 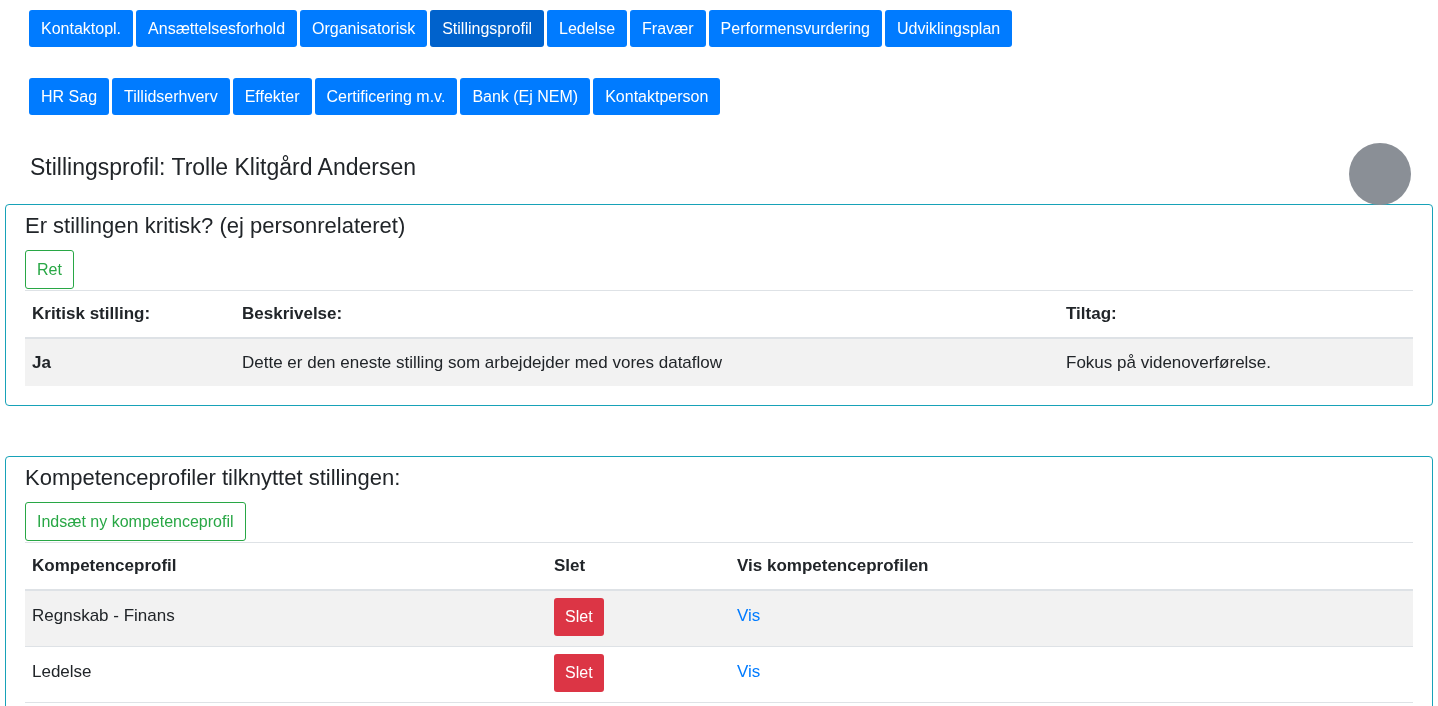 What do you see at coordinates (795, 28) in the screenshot?
I see `nav-tab: Performensvurdering` at bounding box center [795, 28].